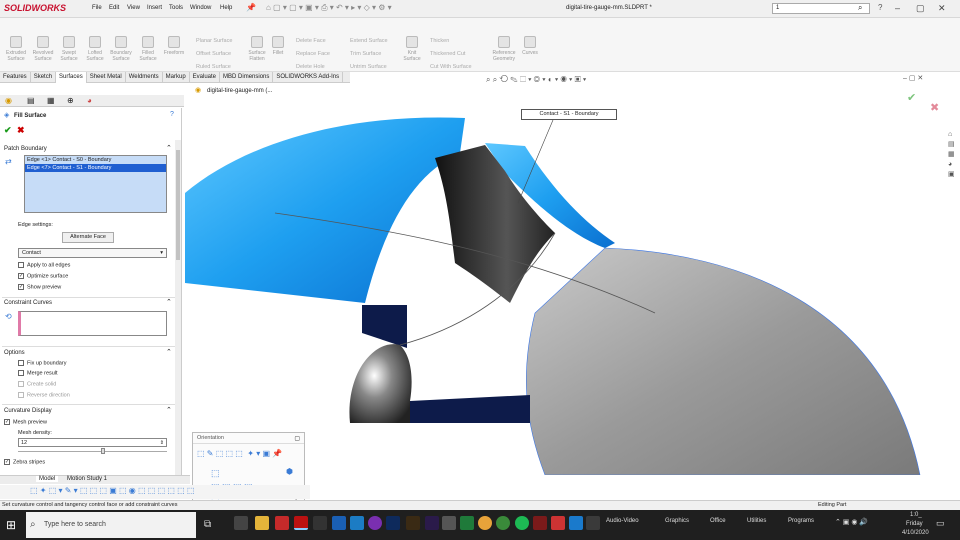 The width and height of the screenshot is (960, 540). What do you see at coordinates (43, 49) in the screenshot?
I see `revolved-surface-button: Revolved Surface` at bounding box center [43, 49].